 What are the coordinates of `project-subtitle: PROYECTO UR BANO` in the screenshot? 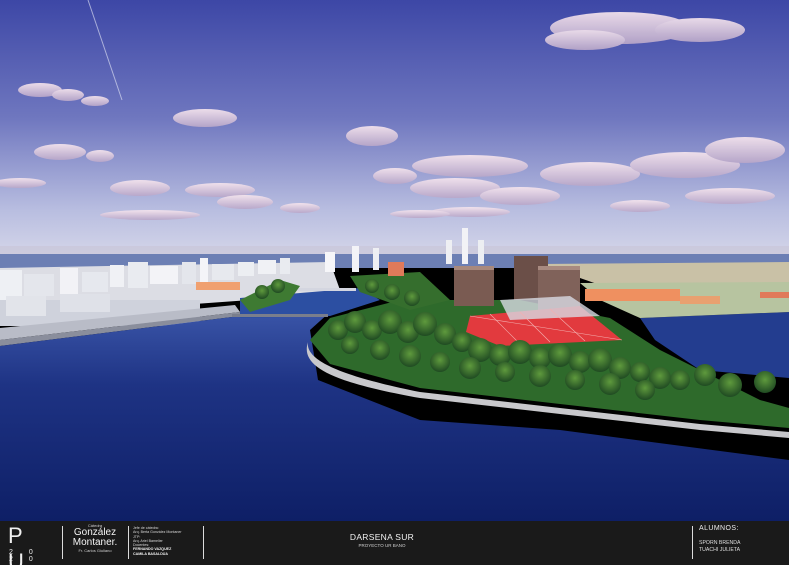 It's located at (382, 545).